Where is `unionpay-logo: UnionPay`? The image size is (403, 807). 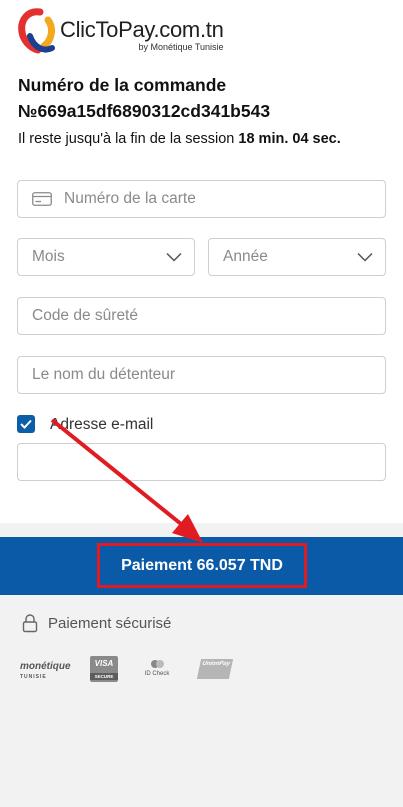
unionpay-logo: UnionPay is located at coordinates (215, 669).